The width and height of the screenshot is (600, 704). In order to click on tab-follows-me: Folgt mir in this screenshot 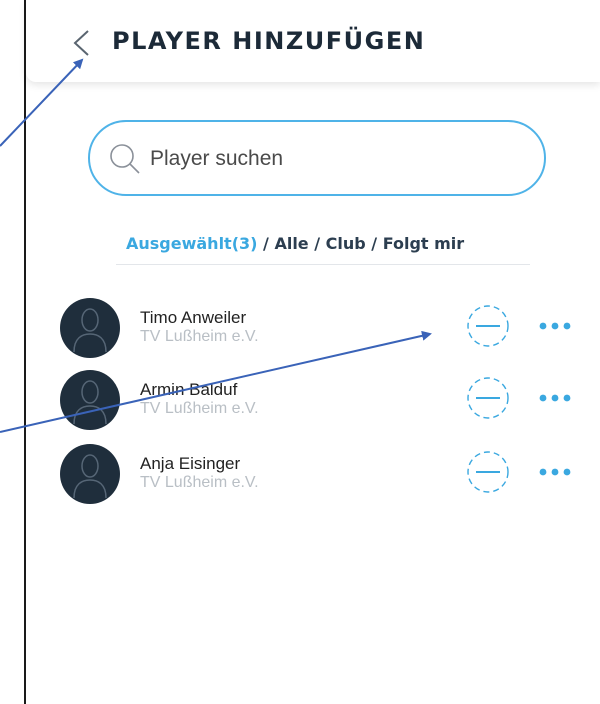, I will do `click(423, 243)`.